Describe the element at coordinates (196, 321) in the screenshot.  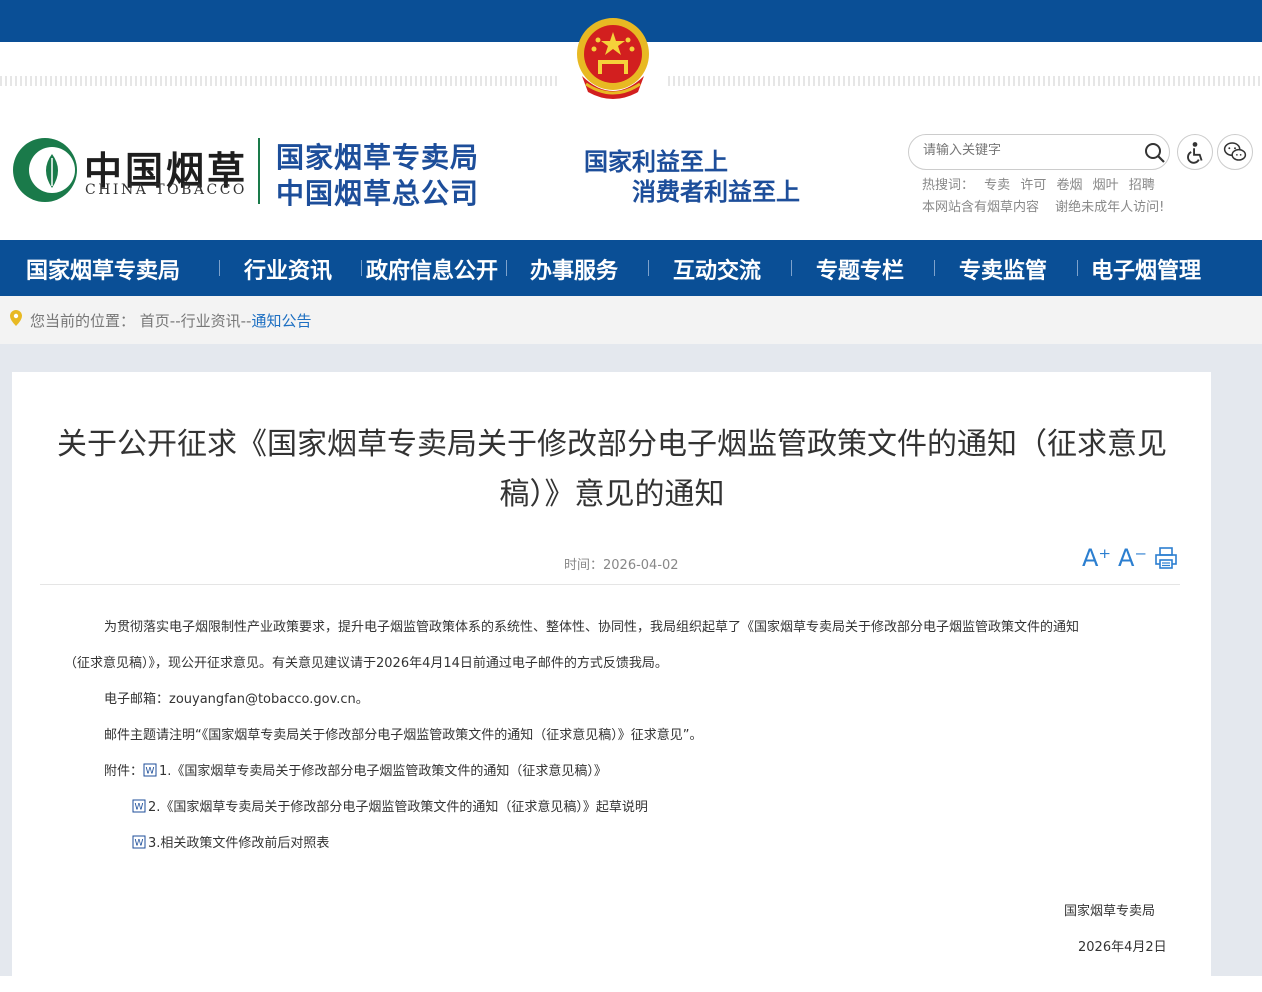
I see `breadcrumb-path: 首页--行业资讯--` at that location.